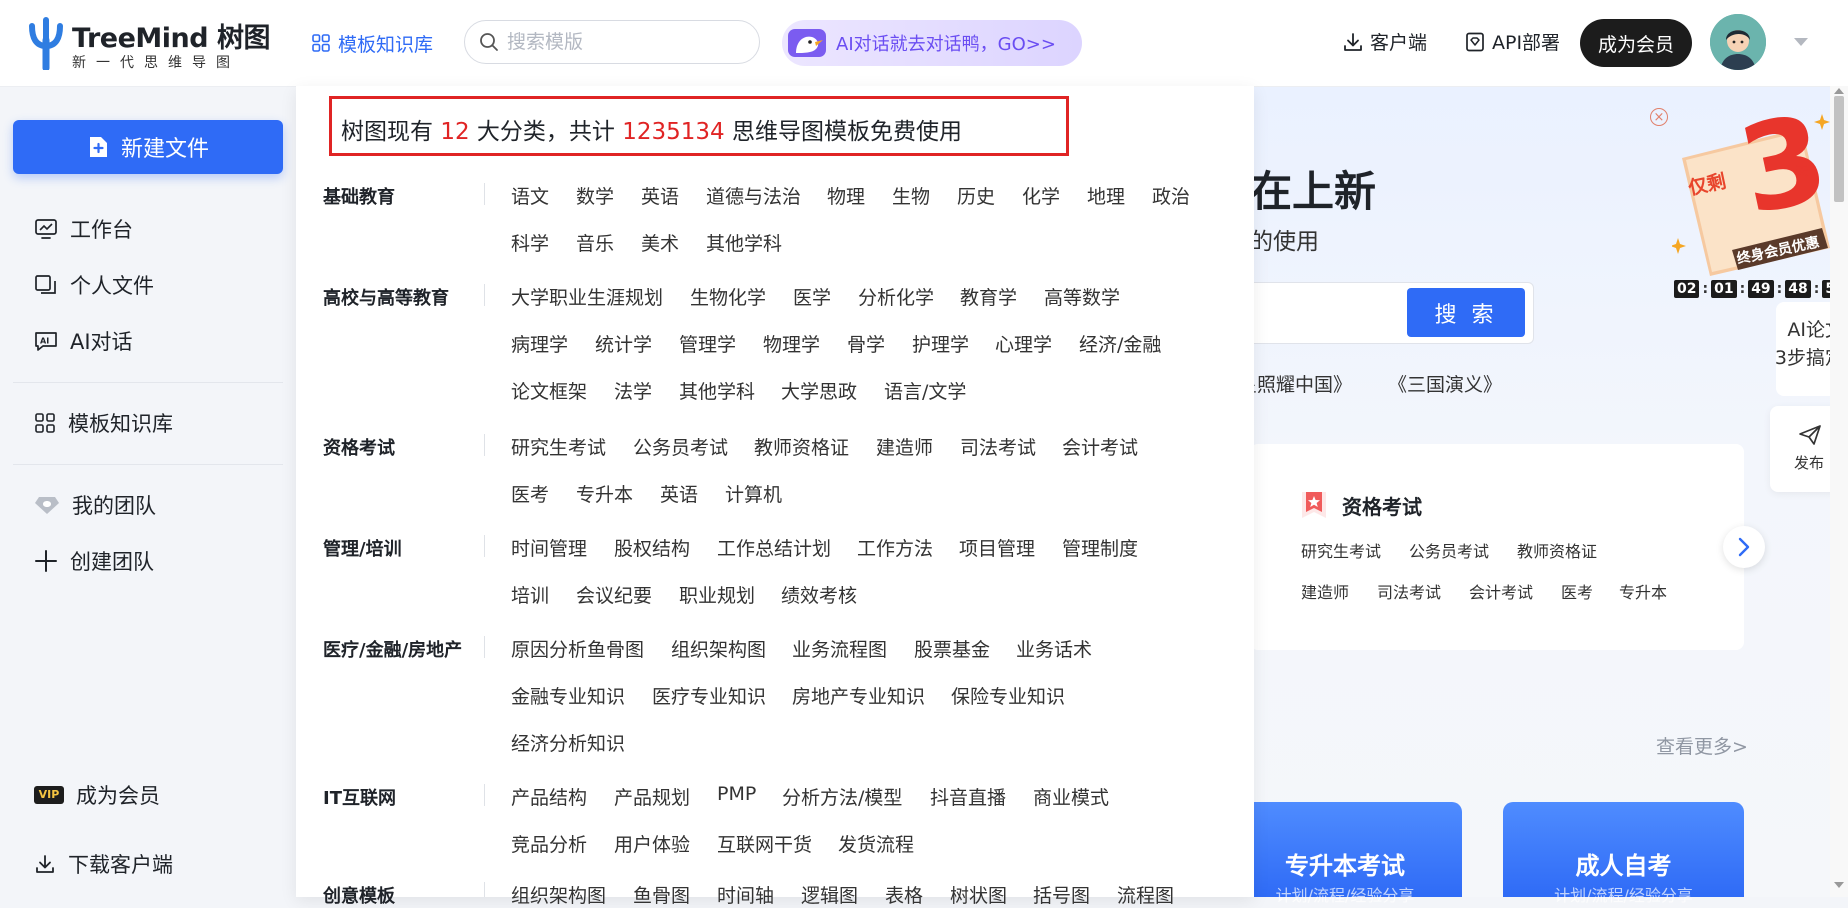 The image size is (1848, 908). Describe the element at coordinates (1449, 550) in the screenshot. I see `card-tag: 公务员考试` at that location.